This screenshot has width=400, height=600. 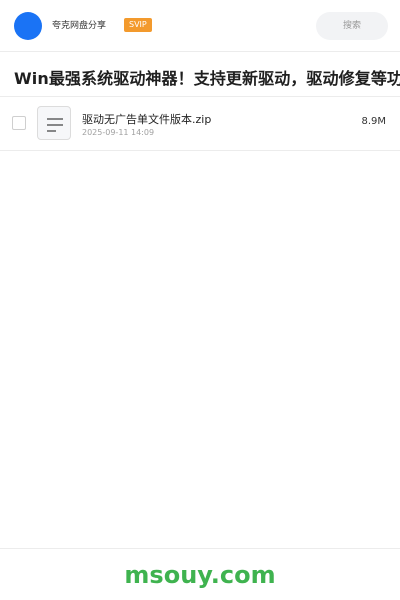 What do you see at coordinates (54, 123) in the screenshot?
I see `file-document-icon` at bounding box center [54, 123].